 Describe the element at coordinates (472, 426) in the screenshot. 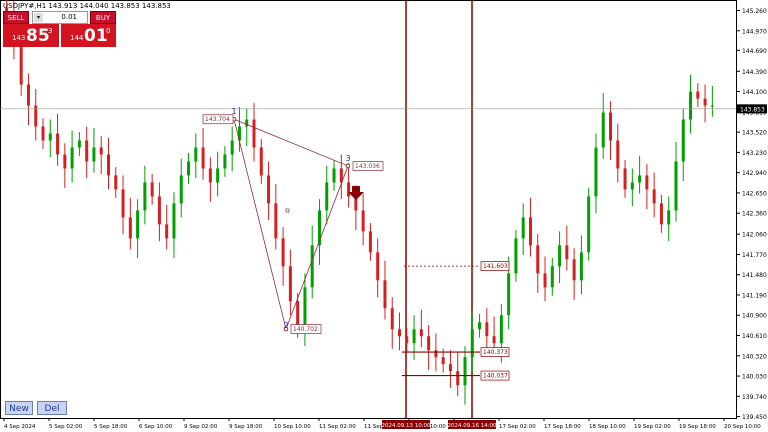

I see `time-highlight-label: 2024.09.16 14:00` at that location.